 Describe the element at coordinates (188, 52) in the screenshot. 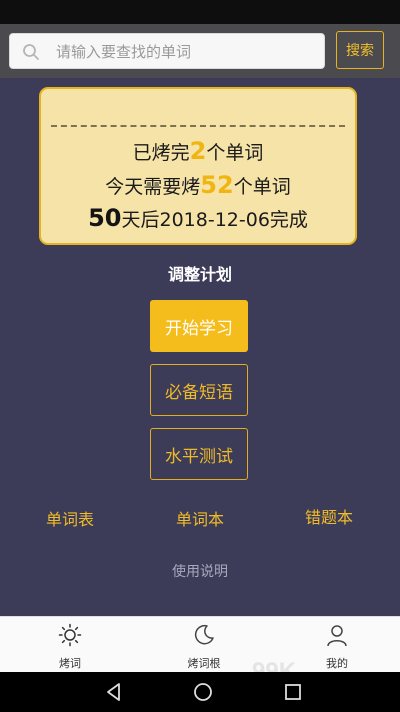

I see `search-input` at that location.